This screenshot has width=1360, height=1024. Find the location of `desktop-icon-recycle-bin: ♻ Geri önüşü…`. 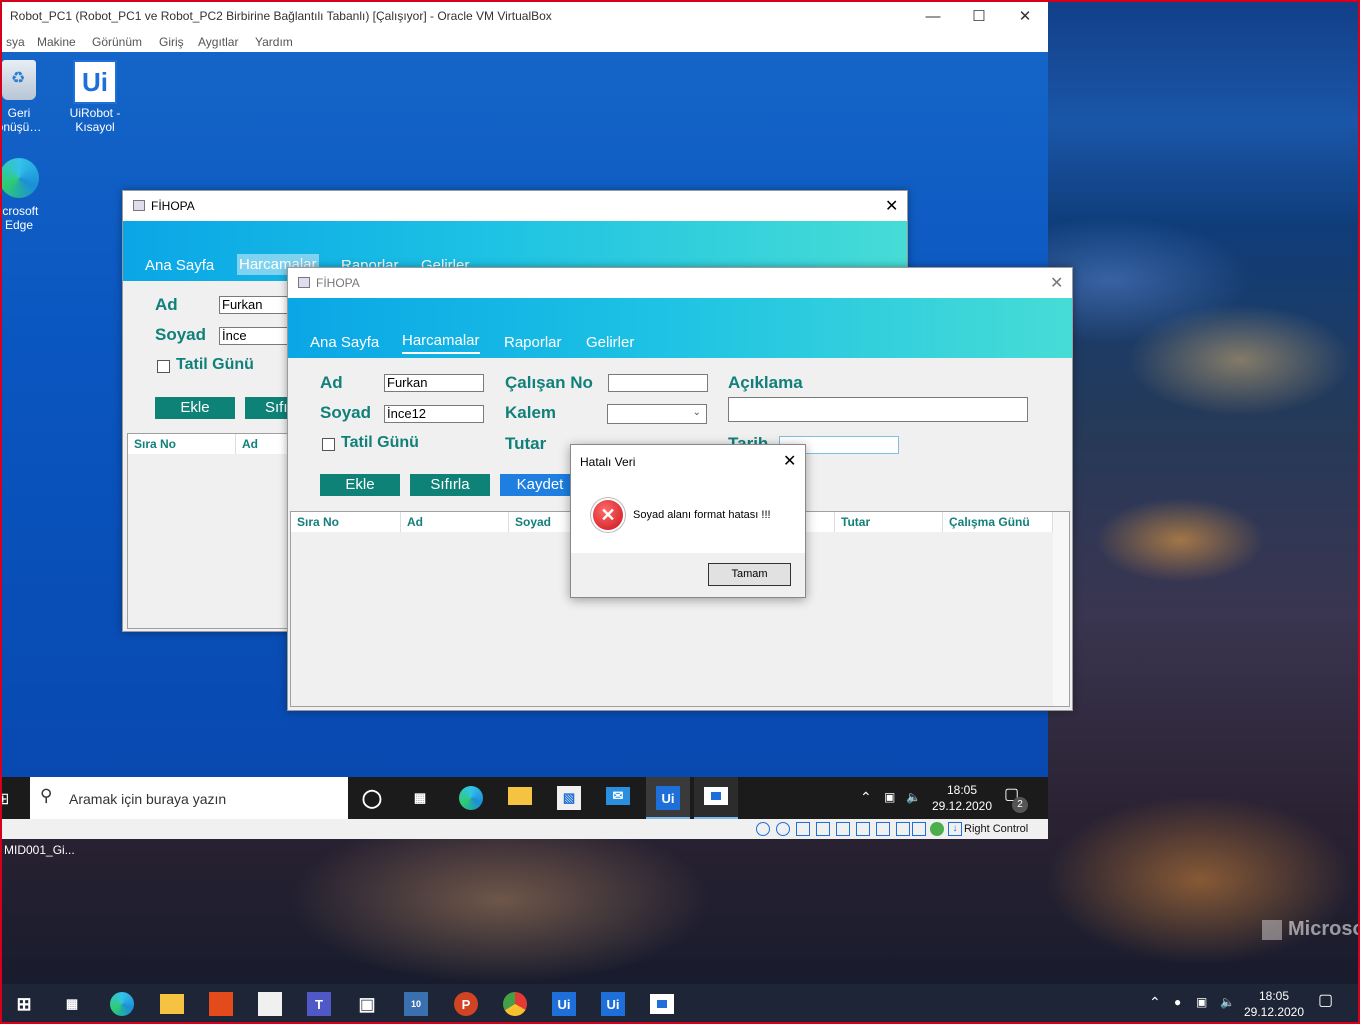

desktop-icon-recycle-bin: ♻ Geri önüşü… is located at coordinates (27, 97).